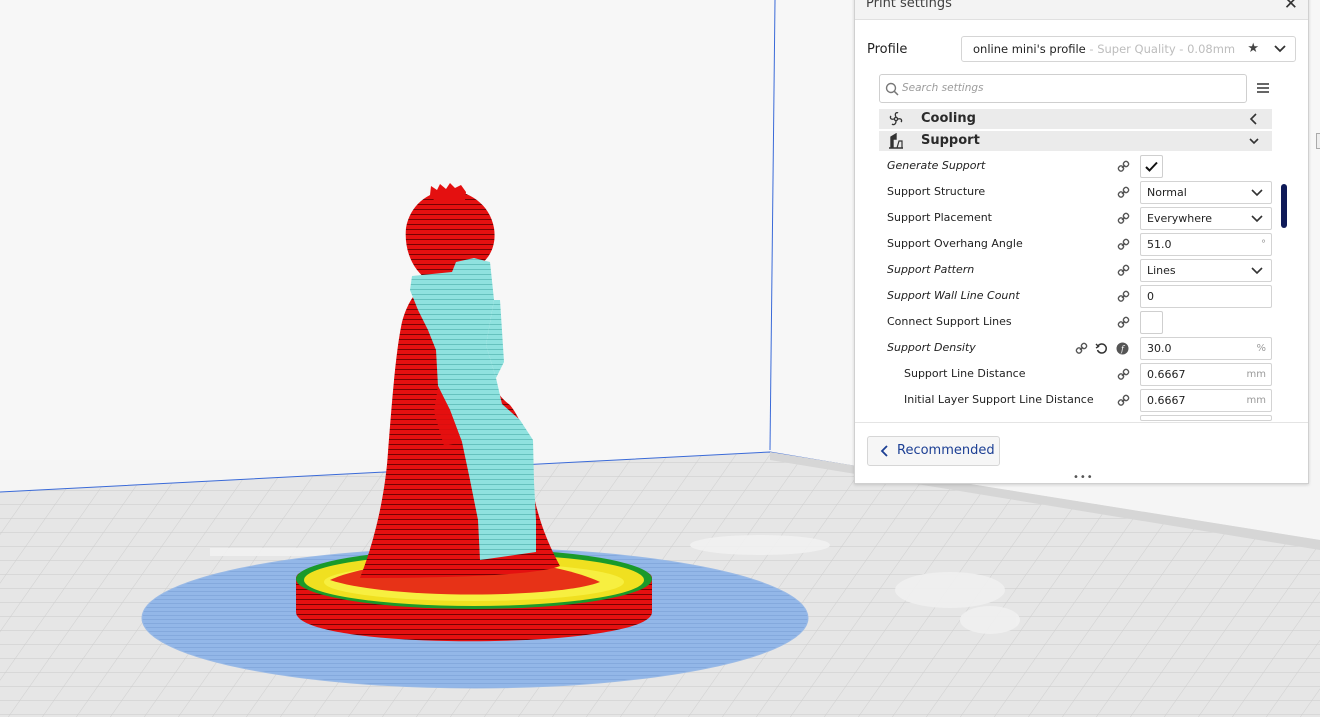  What do you see at coordinates (1122, 348) in the screenshot?
I see `function-icon: f` at bounding box center [1122, 348].